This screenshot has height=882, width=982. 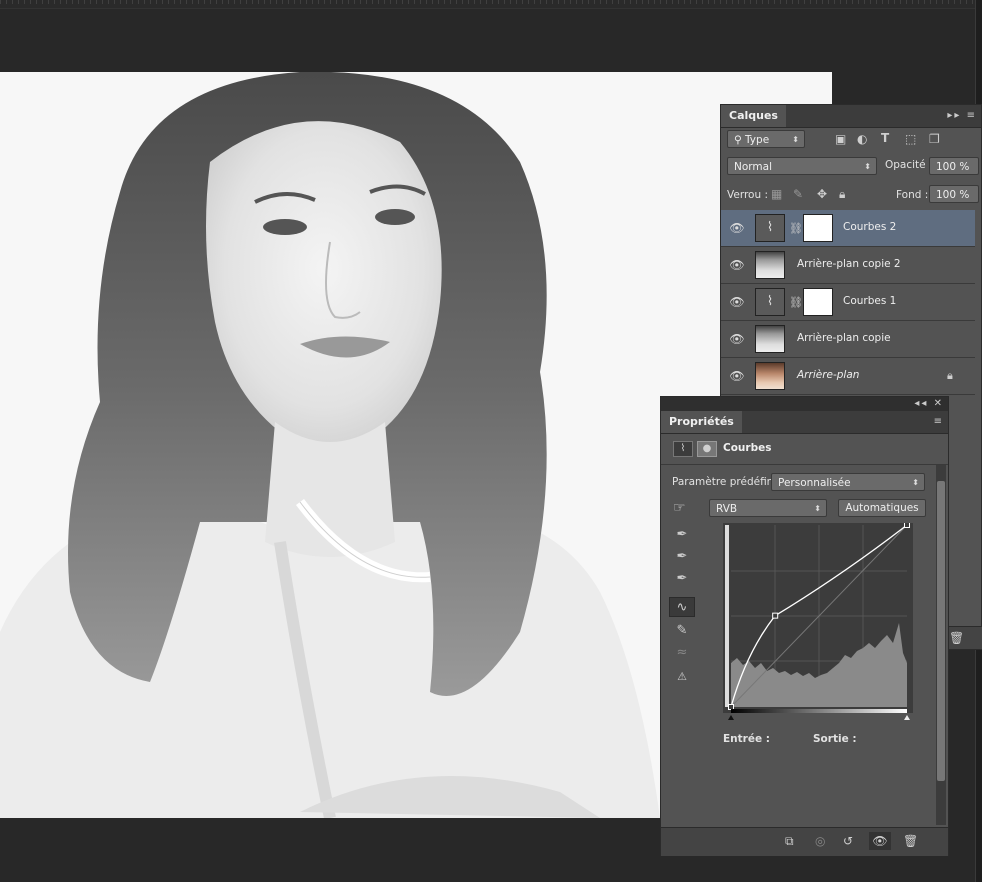 What do you see at coordinates (848, 841) in the screenshot?
I see `reset-icon: ↺` at bounding box center [848, 841].